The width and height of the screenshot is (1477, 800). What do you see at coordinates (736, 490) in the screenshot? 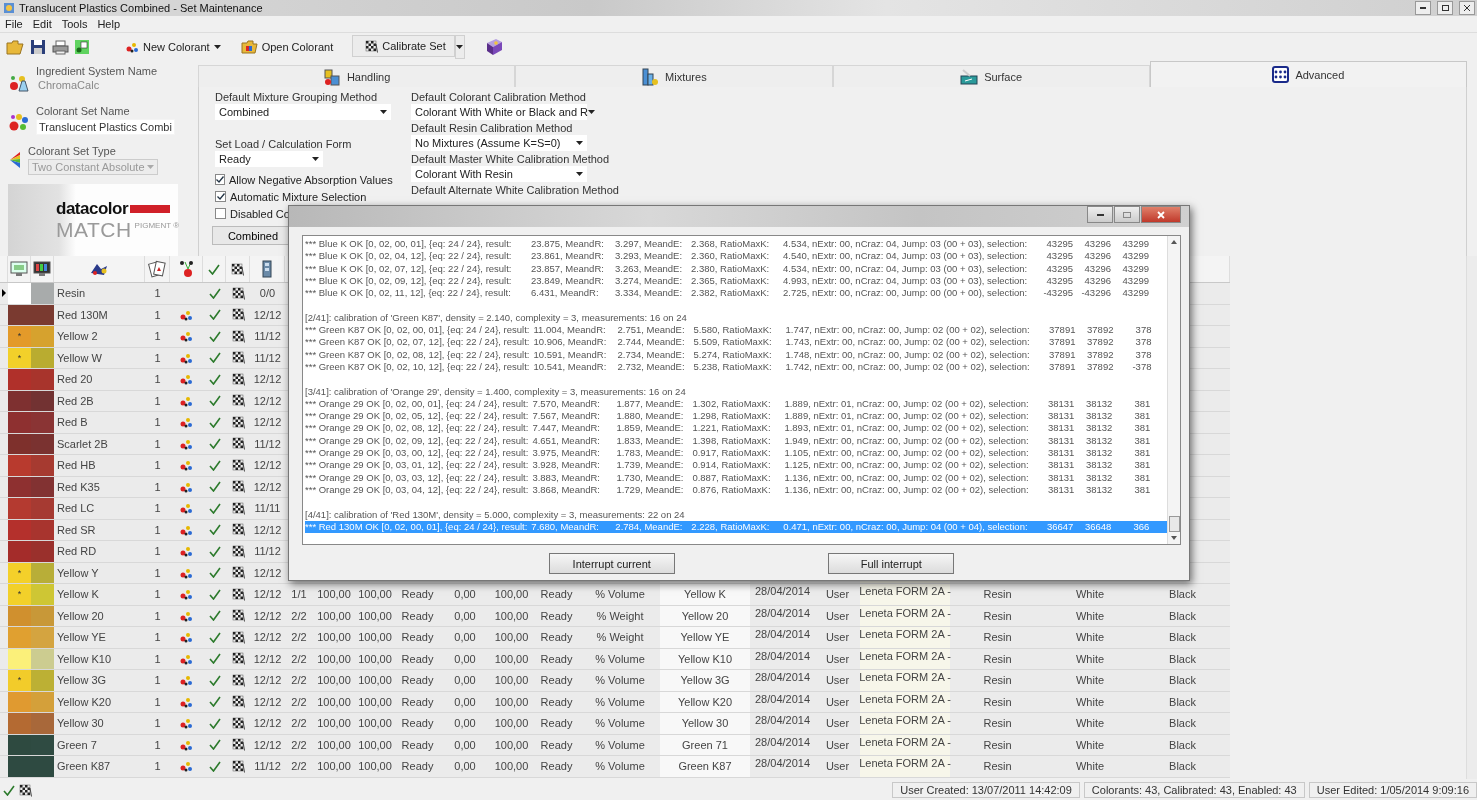
I see `log-line: *** Orange 29 OK [0, 03, 04, 12], {eq: 22 / 24}, result: 3.868, MeandR: 1.729, MeandE: 0.876, RatioMaxK: 1.136, nExtr: 00, nCraz: 00, Jump: 02 (00 + 02), selection: 38131 38132 381` at bounding box center [736, 490].